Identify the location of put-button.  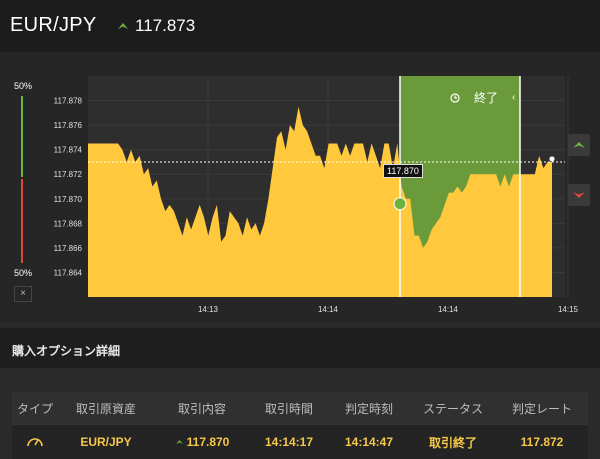
(579, 195).